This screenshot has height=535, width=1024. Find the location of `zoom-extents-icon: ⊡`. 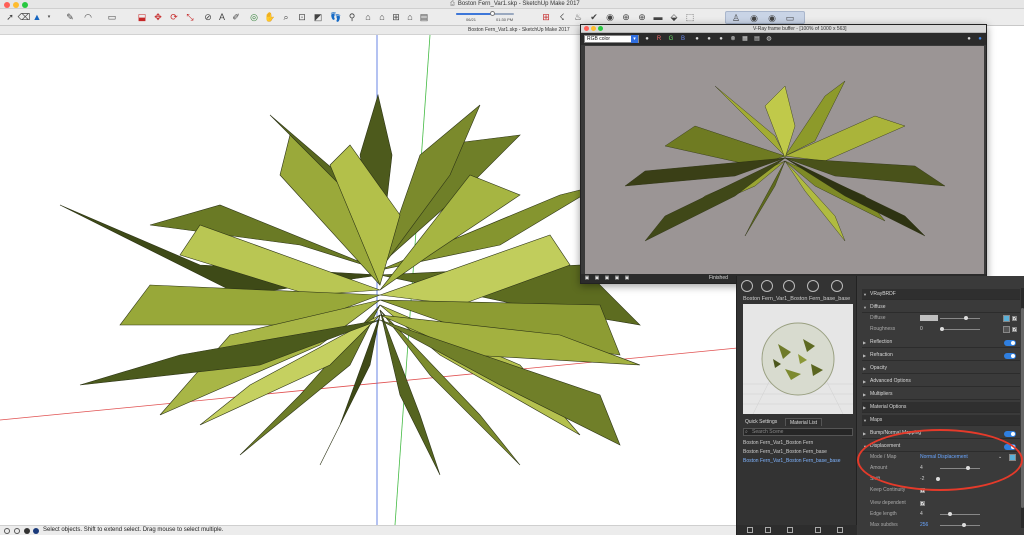

zoom-extents-icon: ⊡ is located at coordinates (302, 17).